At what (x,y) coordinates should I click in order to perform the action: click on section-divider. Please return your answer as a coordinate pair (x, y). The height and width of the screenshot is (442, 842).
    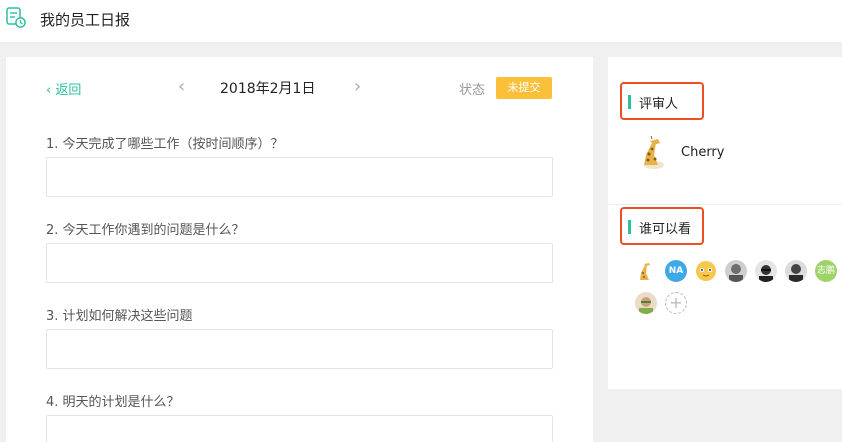
    Looking at the image, I should click on (725, 204).